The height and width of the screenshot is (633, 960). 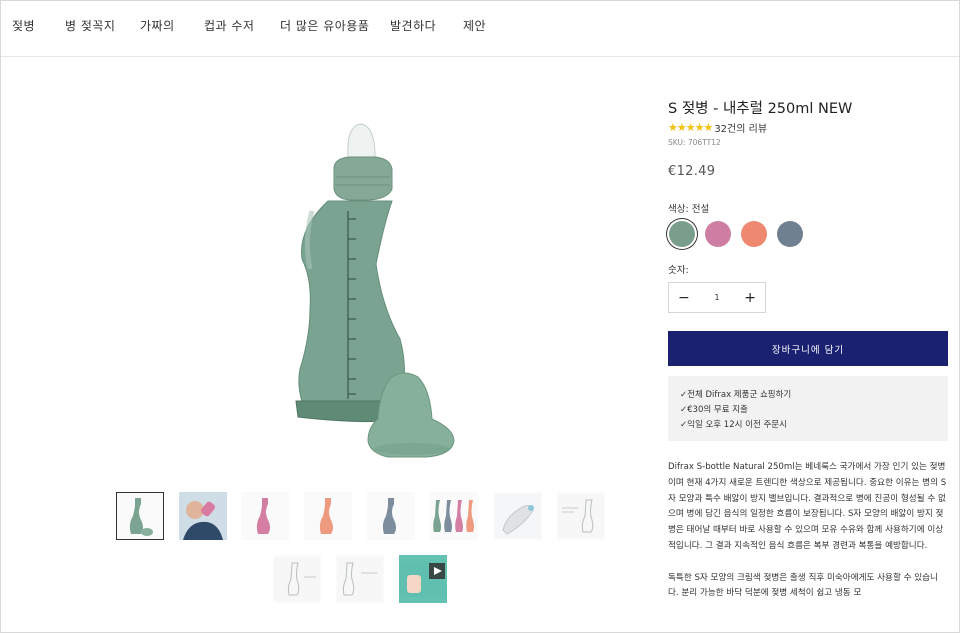 I want to click on product-title: S 젖병 - 내추럴 250ml NEW, so click(x=760, y=109).